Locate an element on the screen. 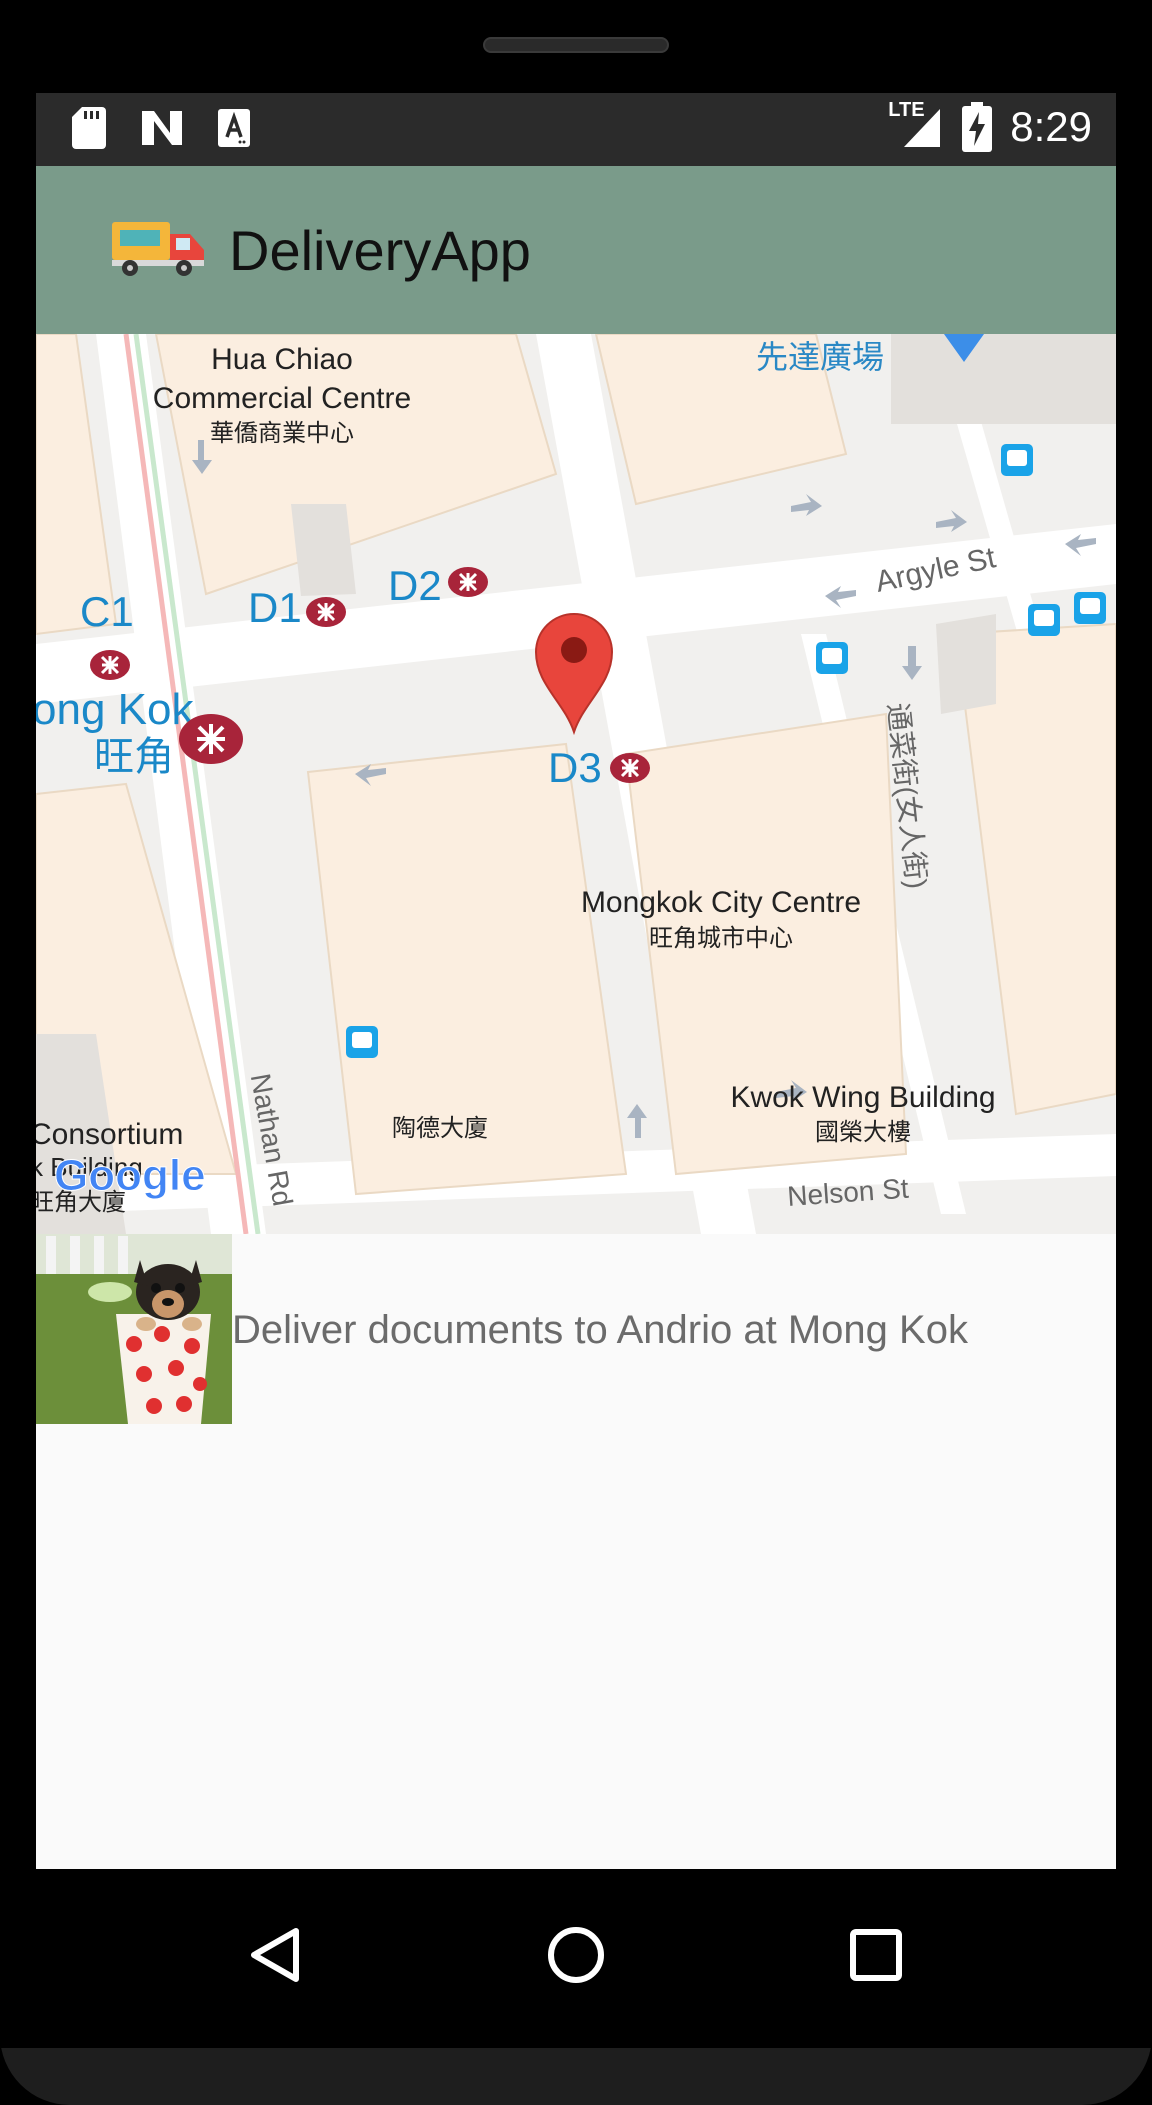 The height and width of the screenshot is (2105, 1152). label-kwok-wing-building: Kwok Wing Building is located at coordinates (862, 1097).